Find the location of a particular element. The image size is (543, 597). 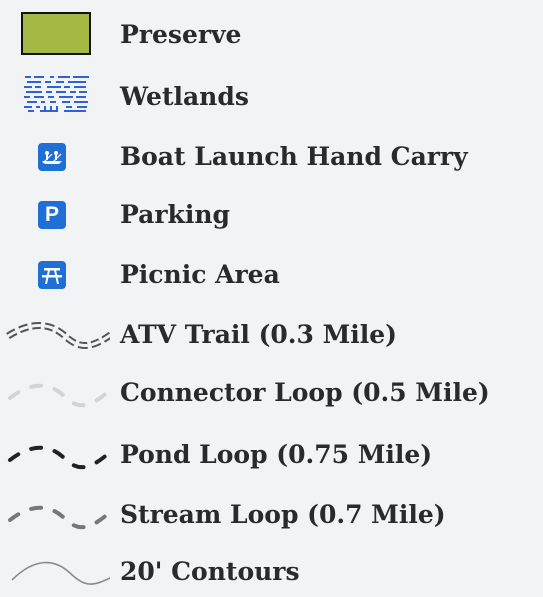

legend-label: ATV Trail (0.3 Mile) is located at coordinates (259, 334).